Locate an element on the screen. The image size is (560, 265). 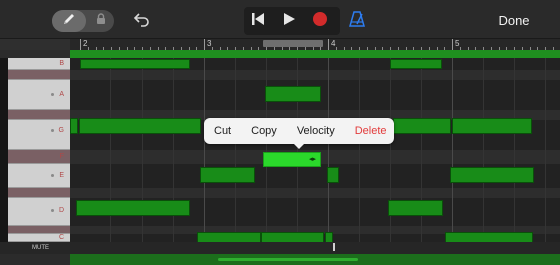
play-icon is located at coordinates (289, 21).